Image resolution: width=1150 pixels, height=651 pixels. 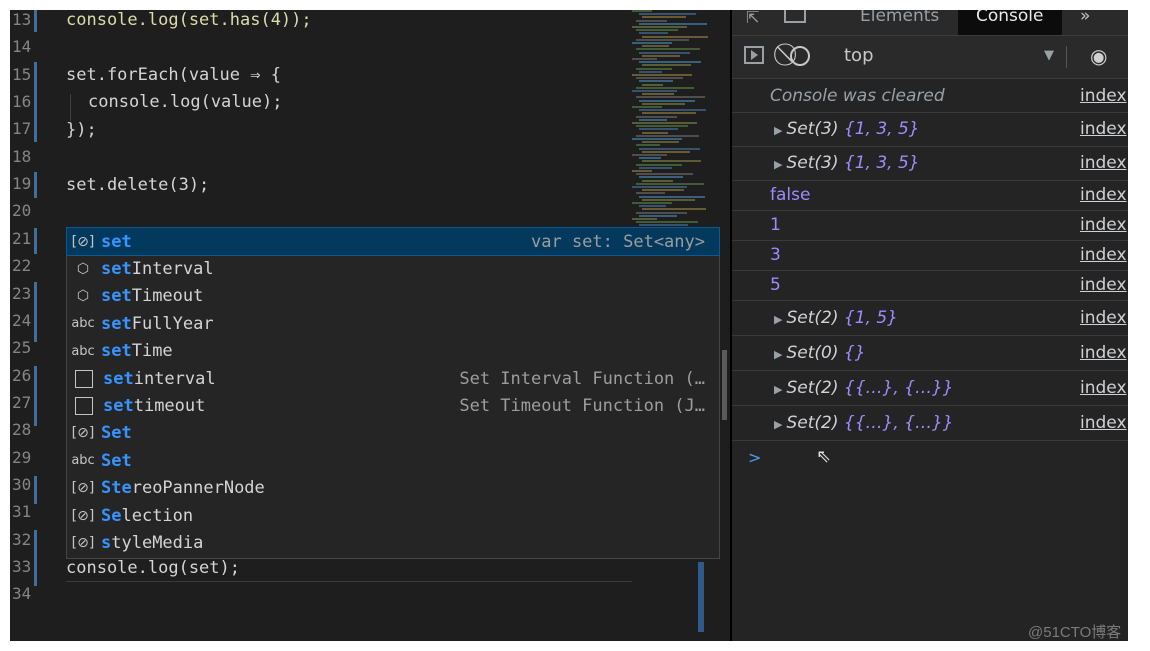 What do you see at coordinates (1098, 56) in the screenshot?
I see `live-expression-eye-icon: ◉` at bounding box center [1098, 56].